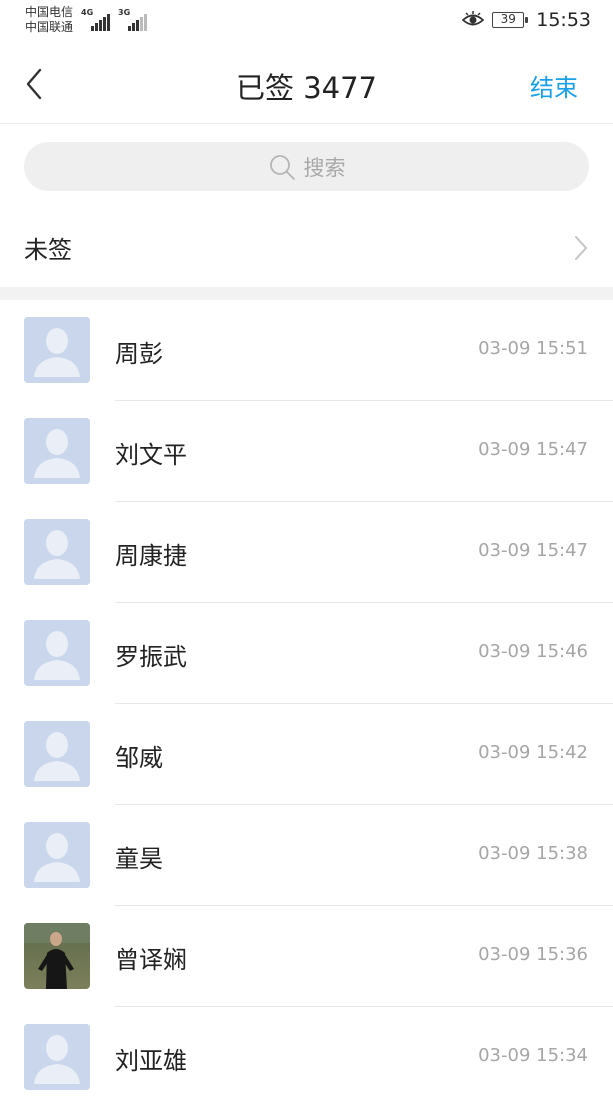  Describe the element at coordinates (151, 455) in the screenshot. I see `member-name: 刘文平` at that location.